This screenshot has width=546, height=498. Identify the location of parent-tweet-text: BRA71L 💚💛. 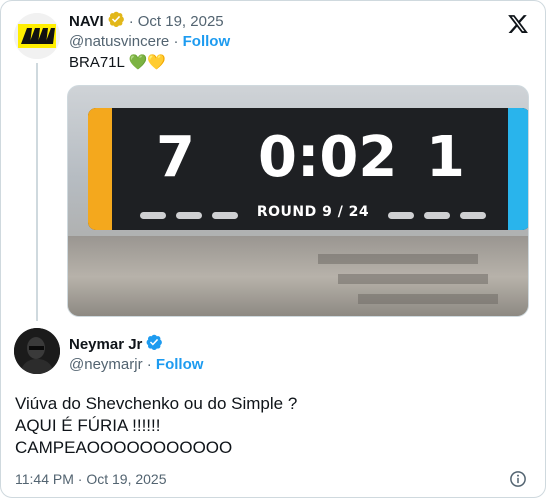
(117, 62).